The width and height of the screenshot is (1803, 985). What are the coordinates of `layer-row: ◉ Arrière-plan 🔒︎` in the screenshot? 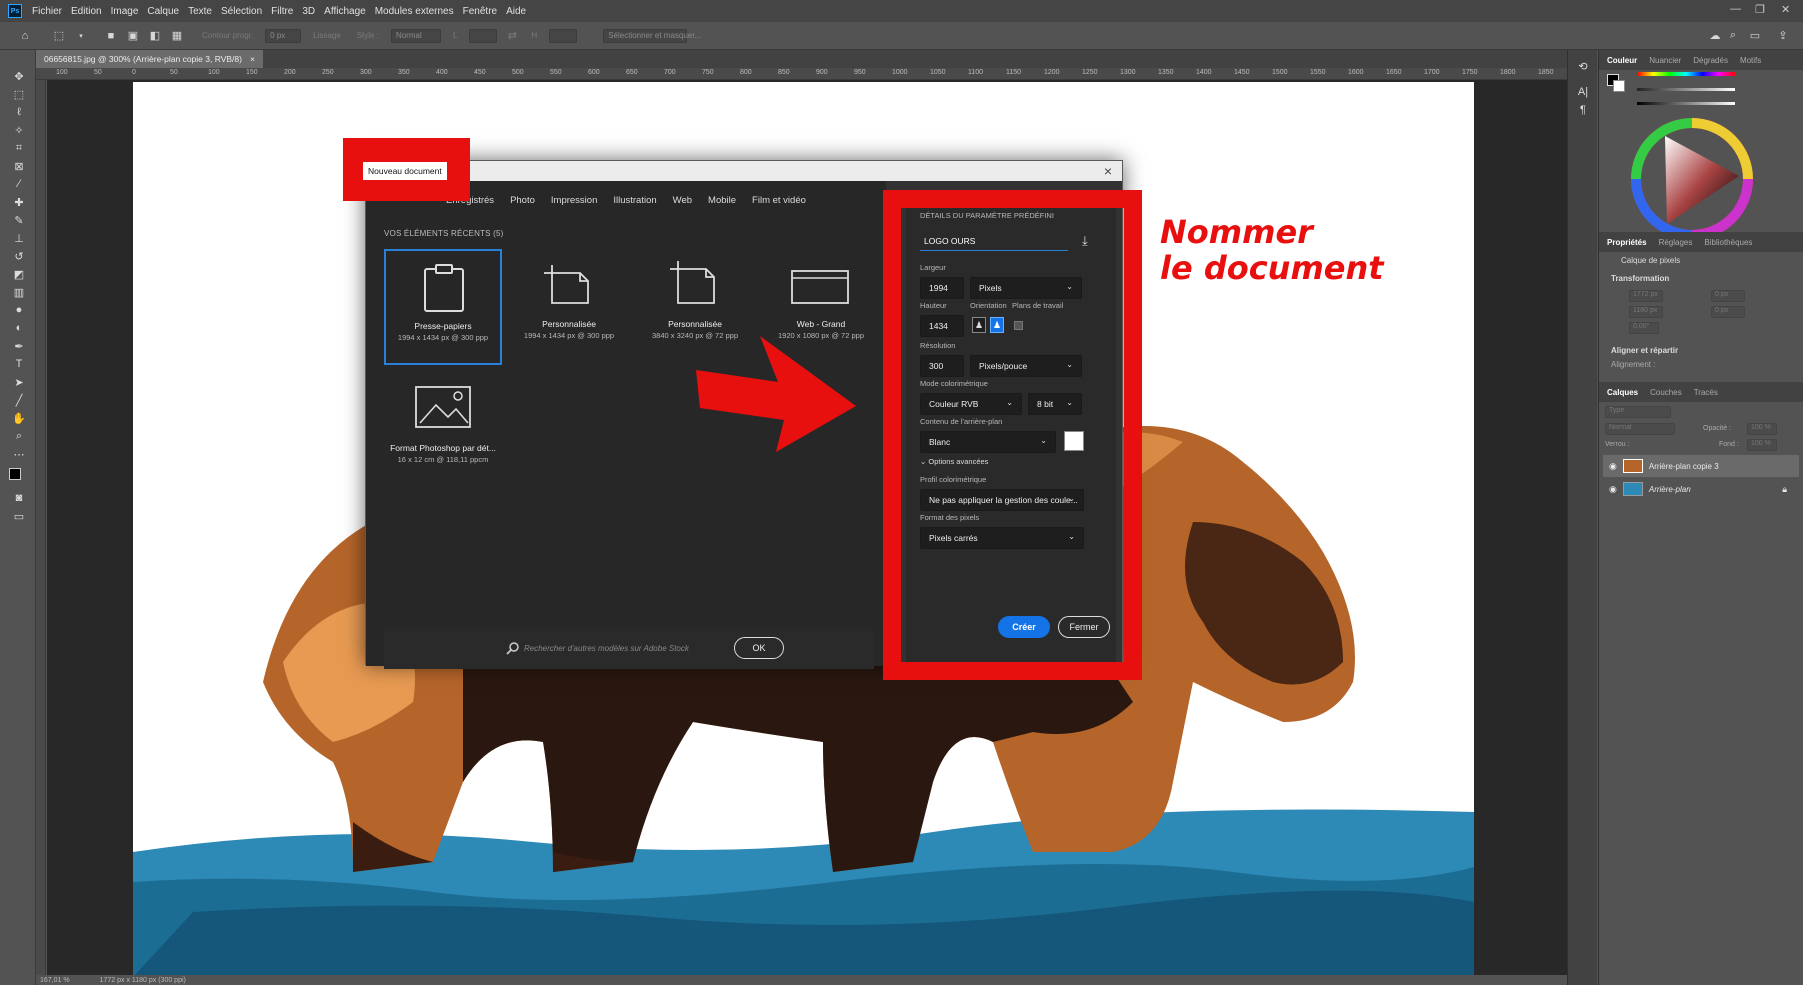 It's located at (1701, 489).